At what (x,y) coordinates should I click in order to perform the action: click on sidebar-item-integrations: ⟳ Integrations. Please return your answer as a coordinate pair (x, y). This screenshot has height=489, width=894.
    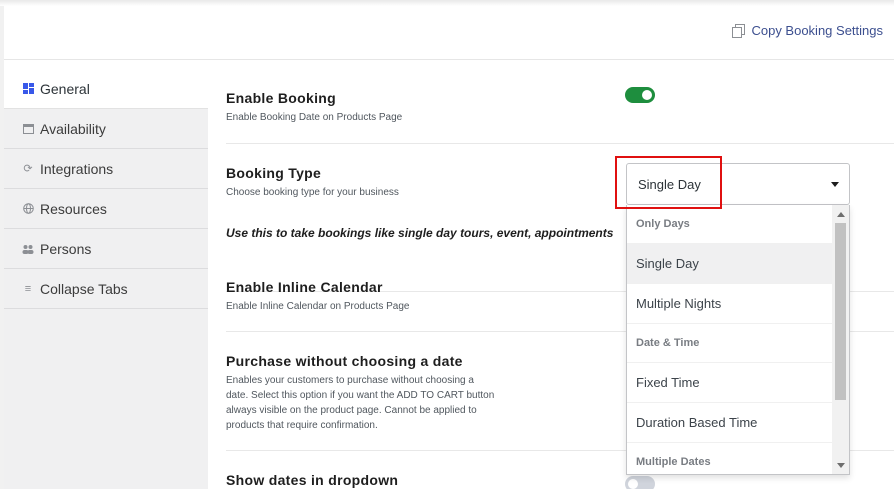
    Looking at the image, I should click on (106, 169).